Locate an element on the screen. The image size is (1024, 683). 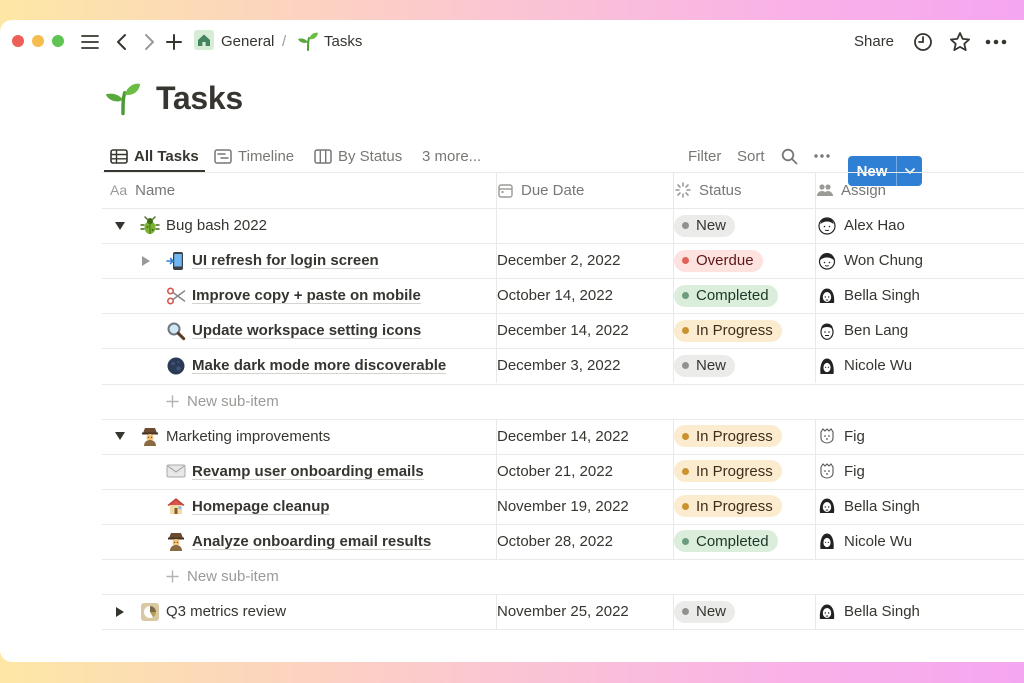
home-icon is located at coordinates (204, 40).